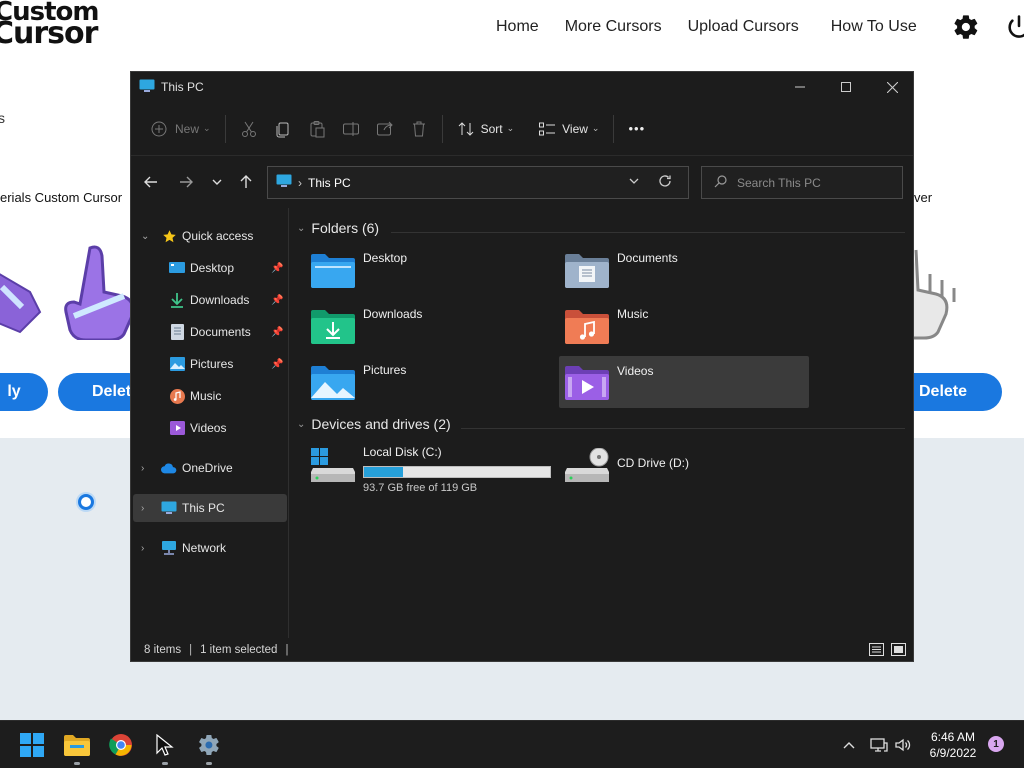 The width and height of the screenshot is (1024, 768). What do you see at coordinates (966, 29) in the screenshot?
I see `settings-gear-icon` at bounding box center [966, 29].